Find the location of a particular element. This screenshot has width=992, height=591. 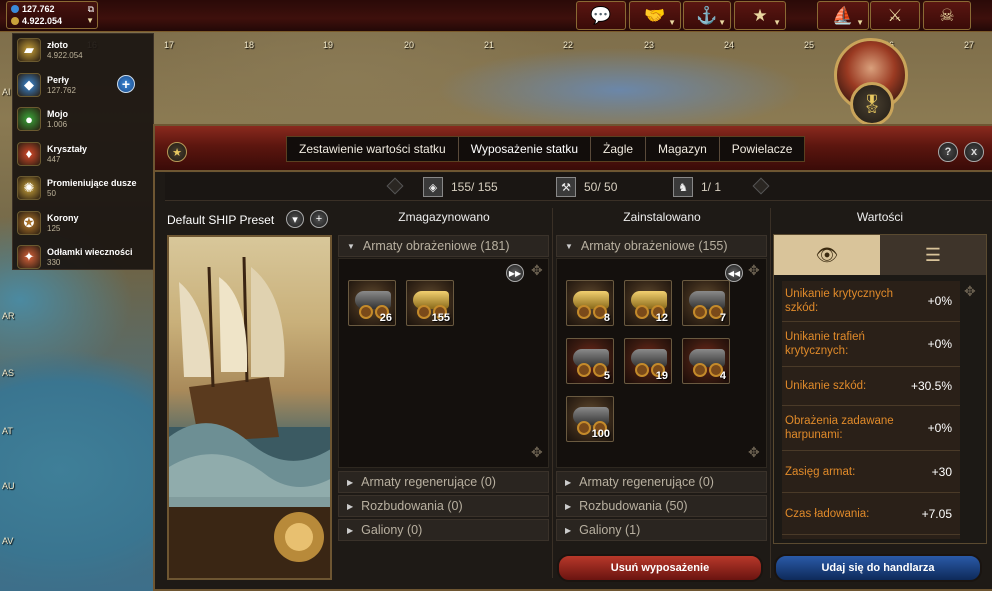

cannon-item: 100 is located at coordinates (590, 419).